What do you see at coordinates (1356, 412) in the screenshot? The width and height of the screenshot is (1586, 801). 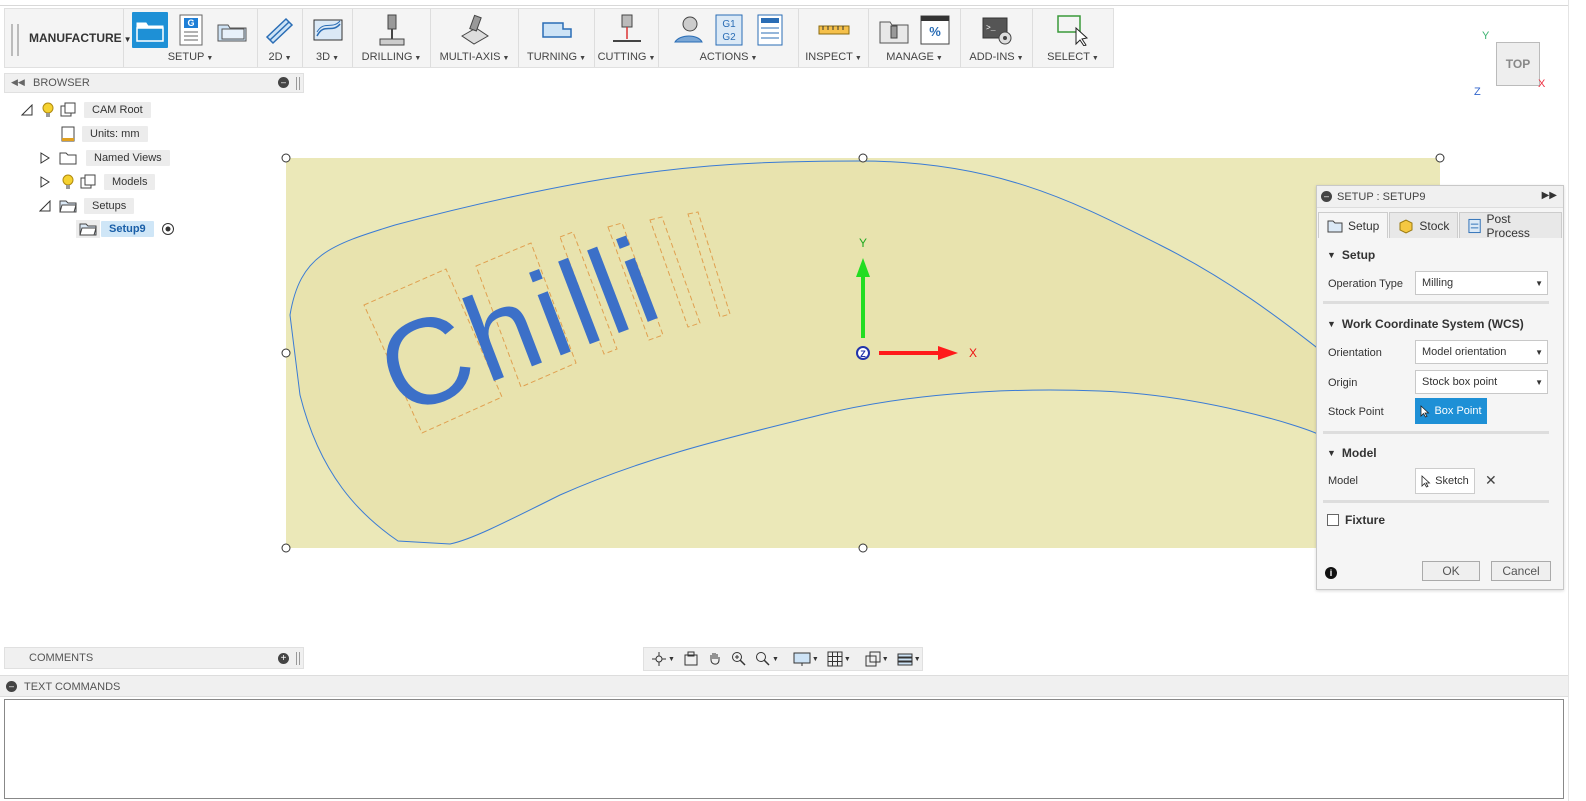 I see `stock-point-label: Stock Point` at bounding box center [1356, 412].